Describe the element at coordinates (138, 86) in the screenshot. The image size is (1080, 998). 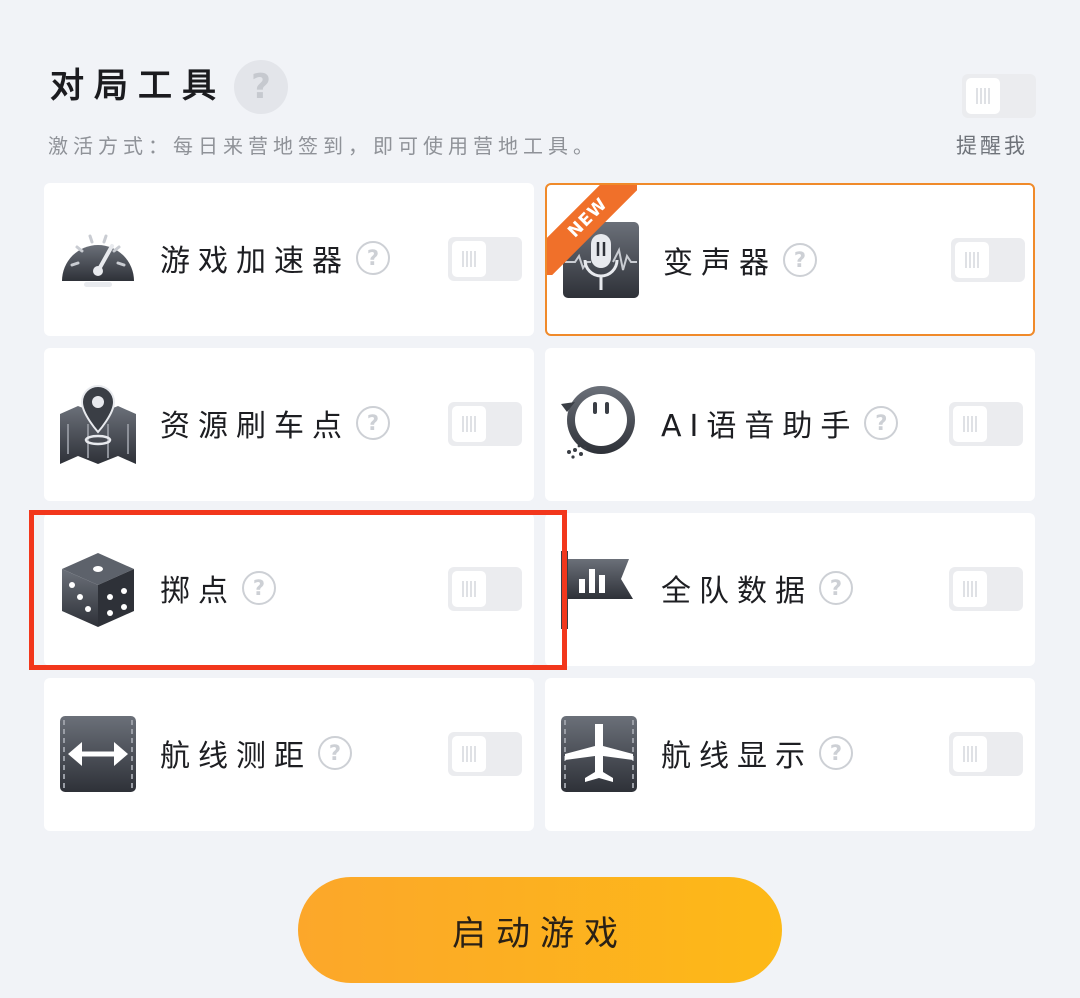
I see `section-title: 对局工具` at that location.